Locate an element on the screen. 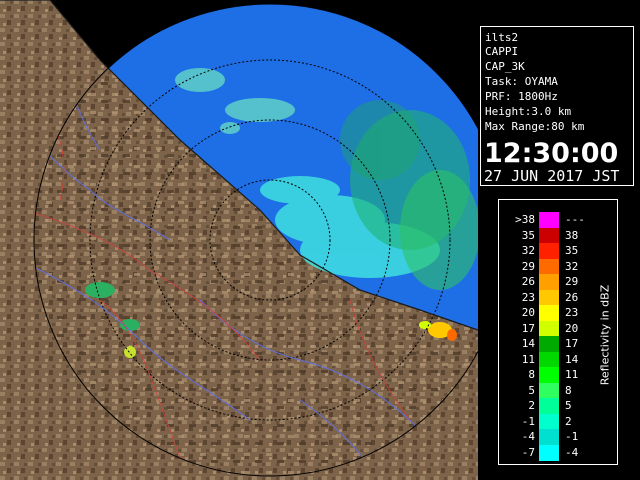  legend-high-value: -1 is located at coordinates (572, 436).